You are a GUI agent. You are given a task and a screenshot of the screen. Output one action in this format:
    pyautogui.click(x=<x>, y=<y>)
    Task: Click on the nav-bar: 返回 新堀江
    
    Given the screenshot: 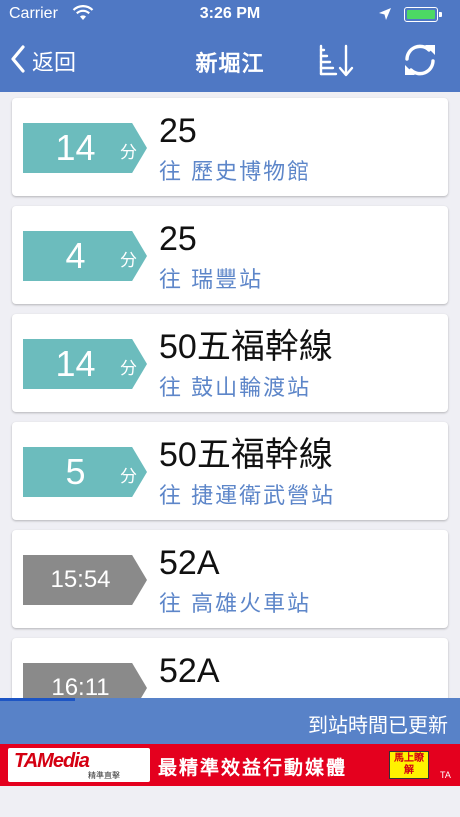 What is the action you would take?
    pyautogui.click(x=230, y=61)
    